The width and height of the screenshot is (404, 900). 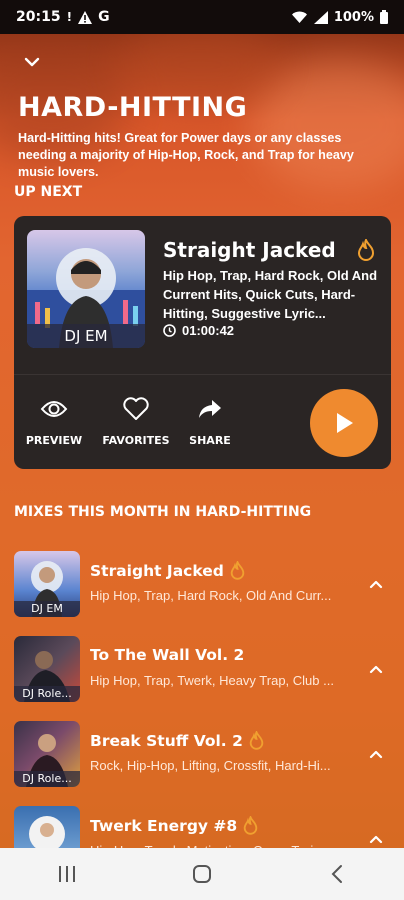 I want to click on mix-title-text: Twerk Energy #8, so click(x=164, y=825).